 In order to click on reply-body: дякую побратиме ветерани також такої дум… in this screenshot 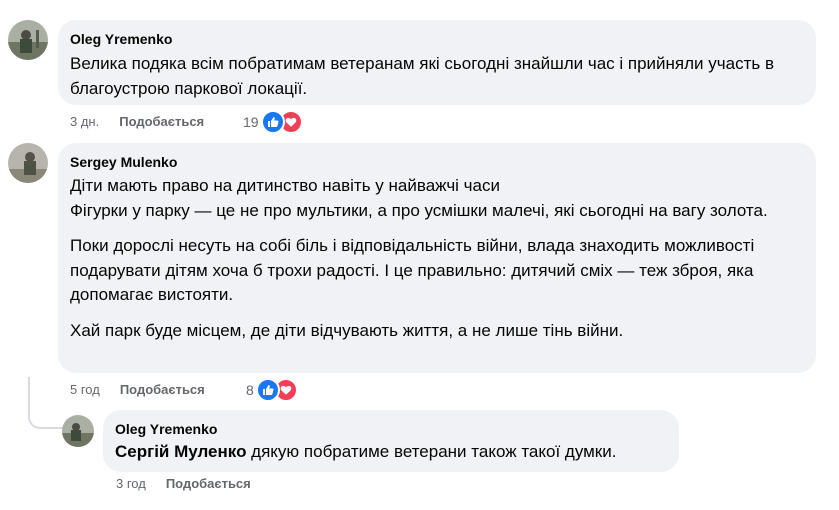, I will do `click(431, 451)`.